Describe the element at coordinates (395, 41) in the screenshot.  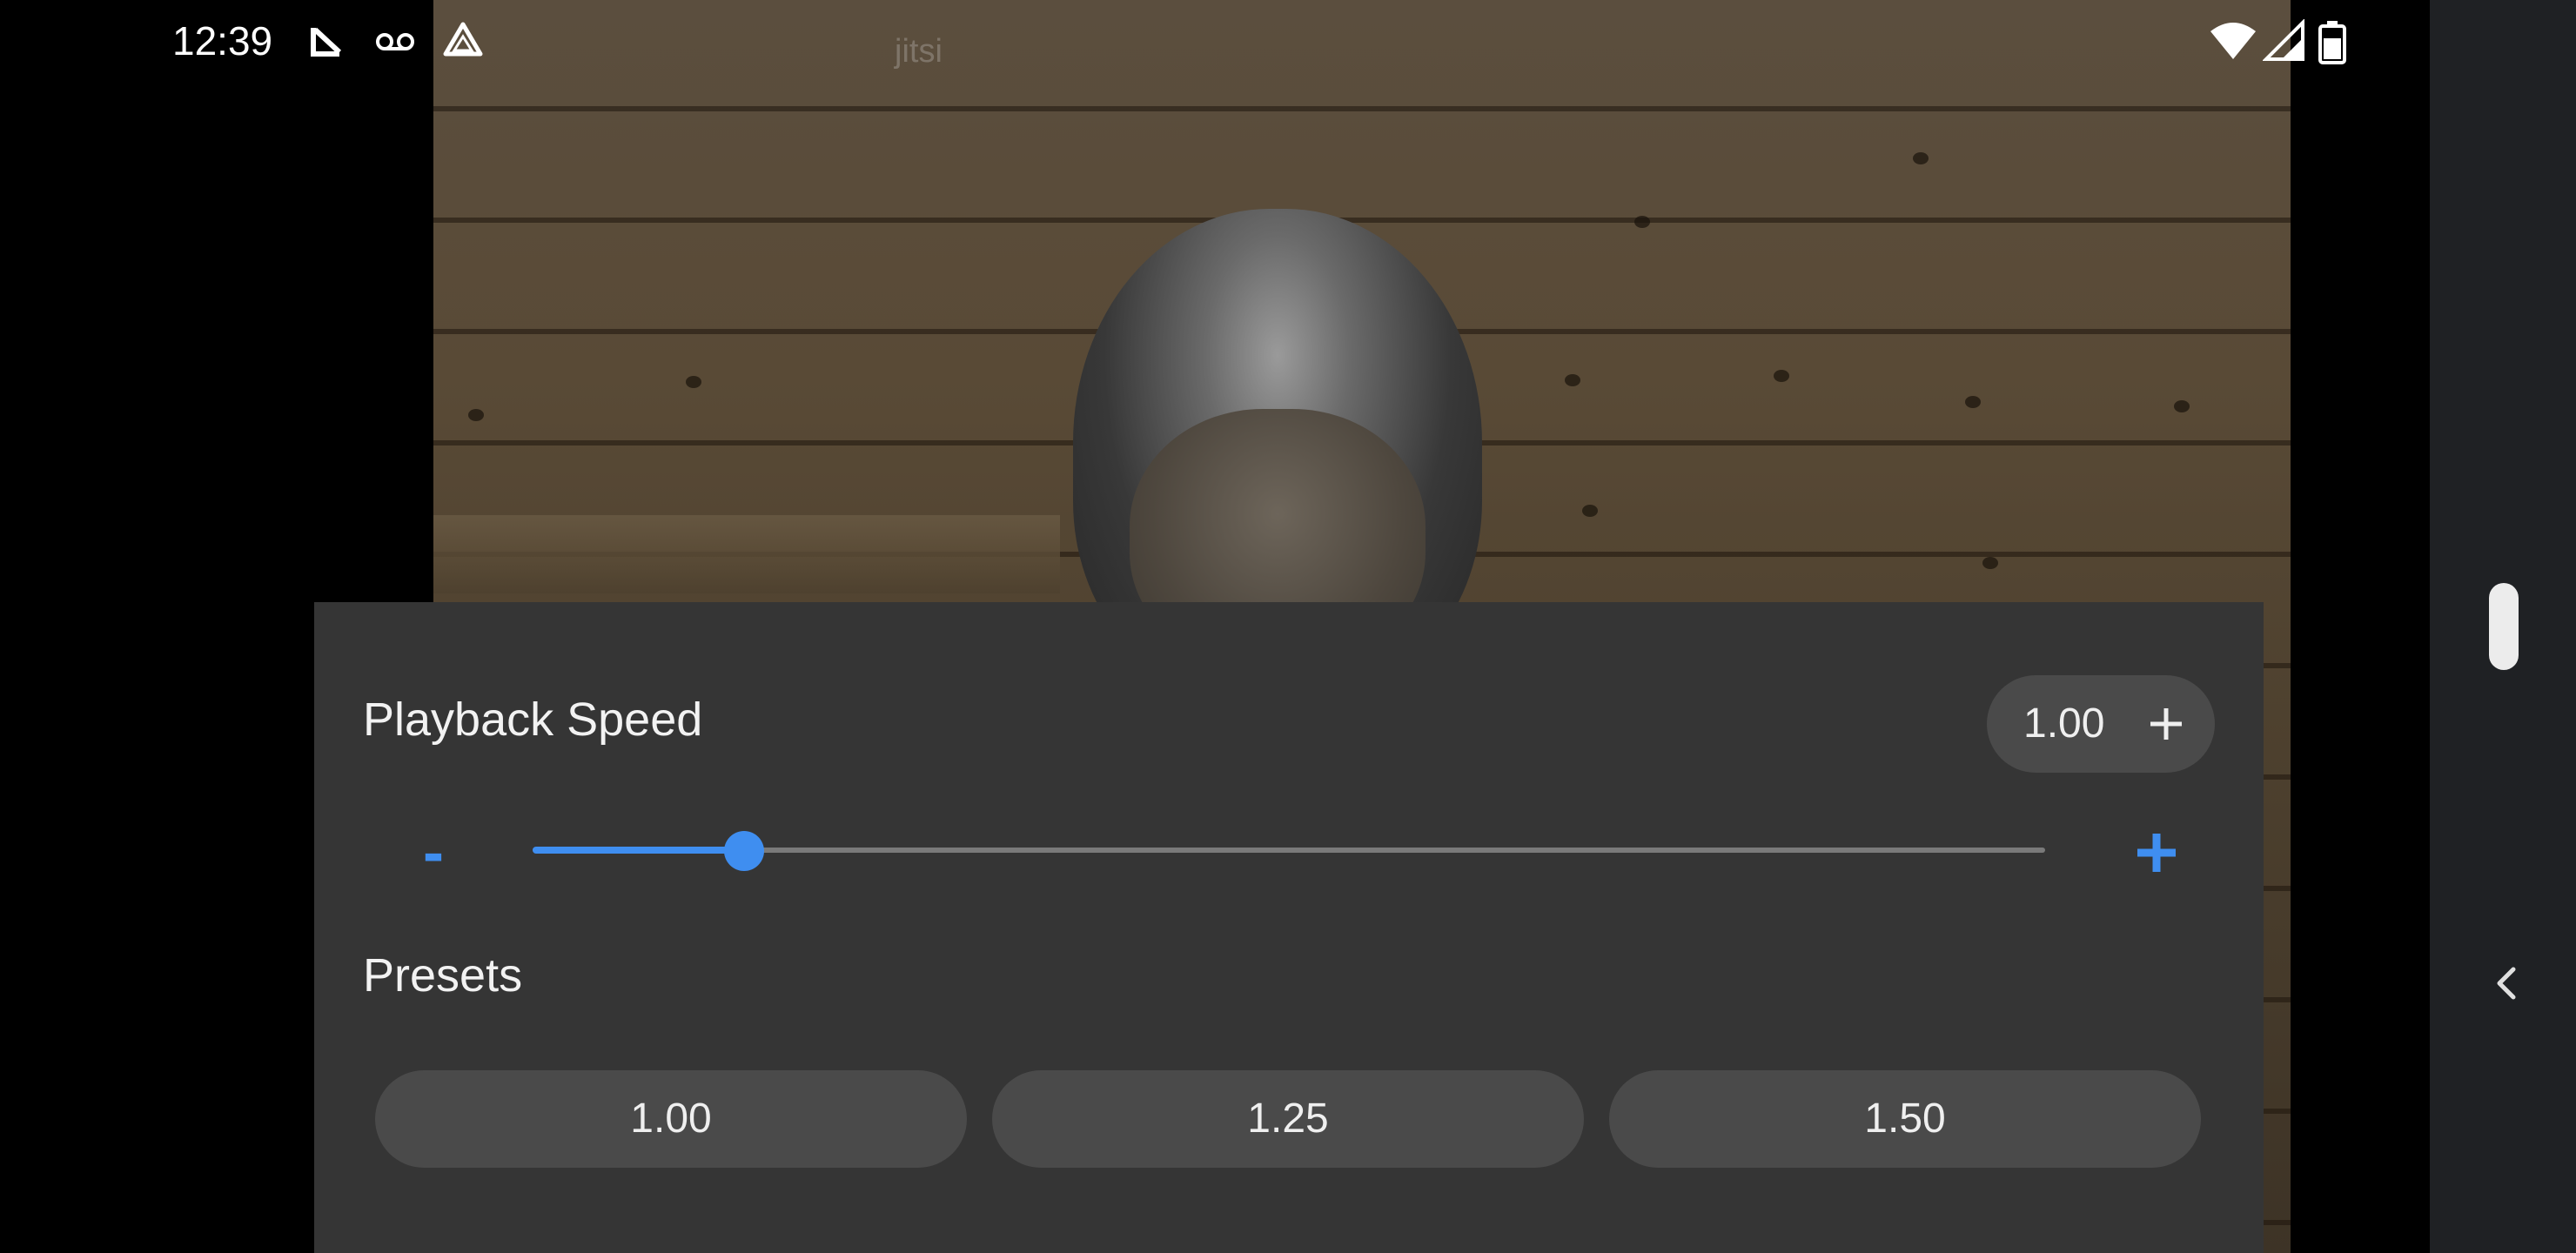
I see `voicemail-icon` at that location.